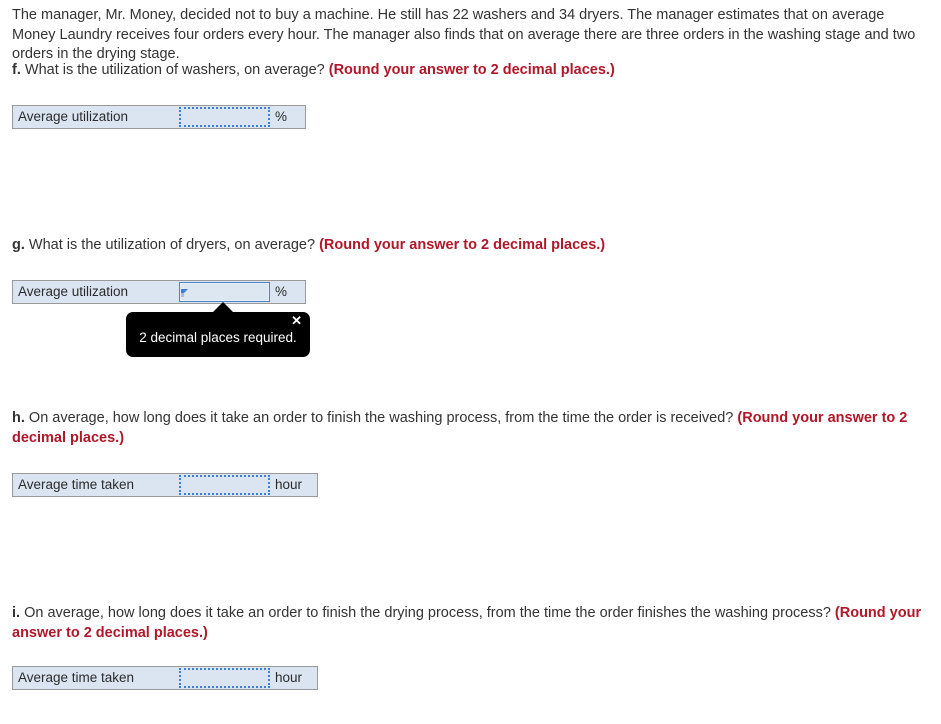  I want to click on answer-widget-g: Average utilization %, so click(159, 292).